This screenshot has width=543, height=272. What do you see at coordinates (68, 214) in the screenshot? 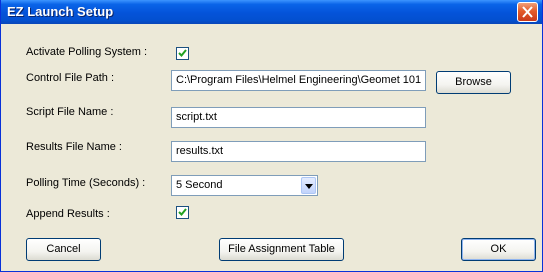
I see `append-results-label: Append Results :` at bounding box center [68, 214].